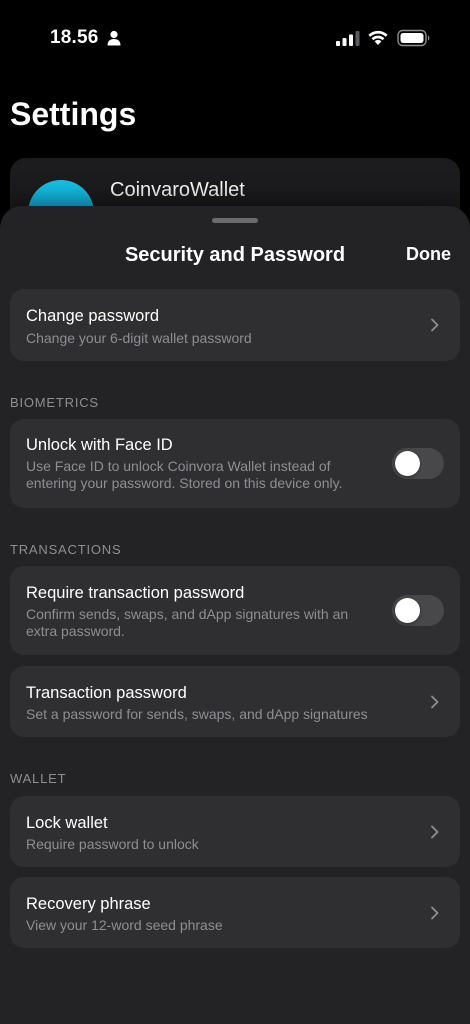 This screenshot has width=470, height=1024. What do you see at coordinates (106, 693) in the screenshot?
I see `tx-password-title: Transaction password` at bounding box center [106, 693].